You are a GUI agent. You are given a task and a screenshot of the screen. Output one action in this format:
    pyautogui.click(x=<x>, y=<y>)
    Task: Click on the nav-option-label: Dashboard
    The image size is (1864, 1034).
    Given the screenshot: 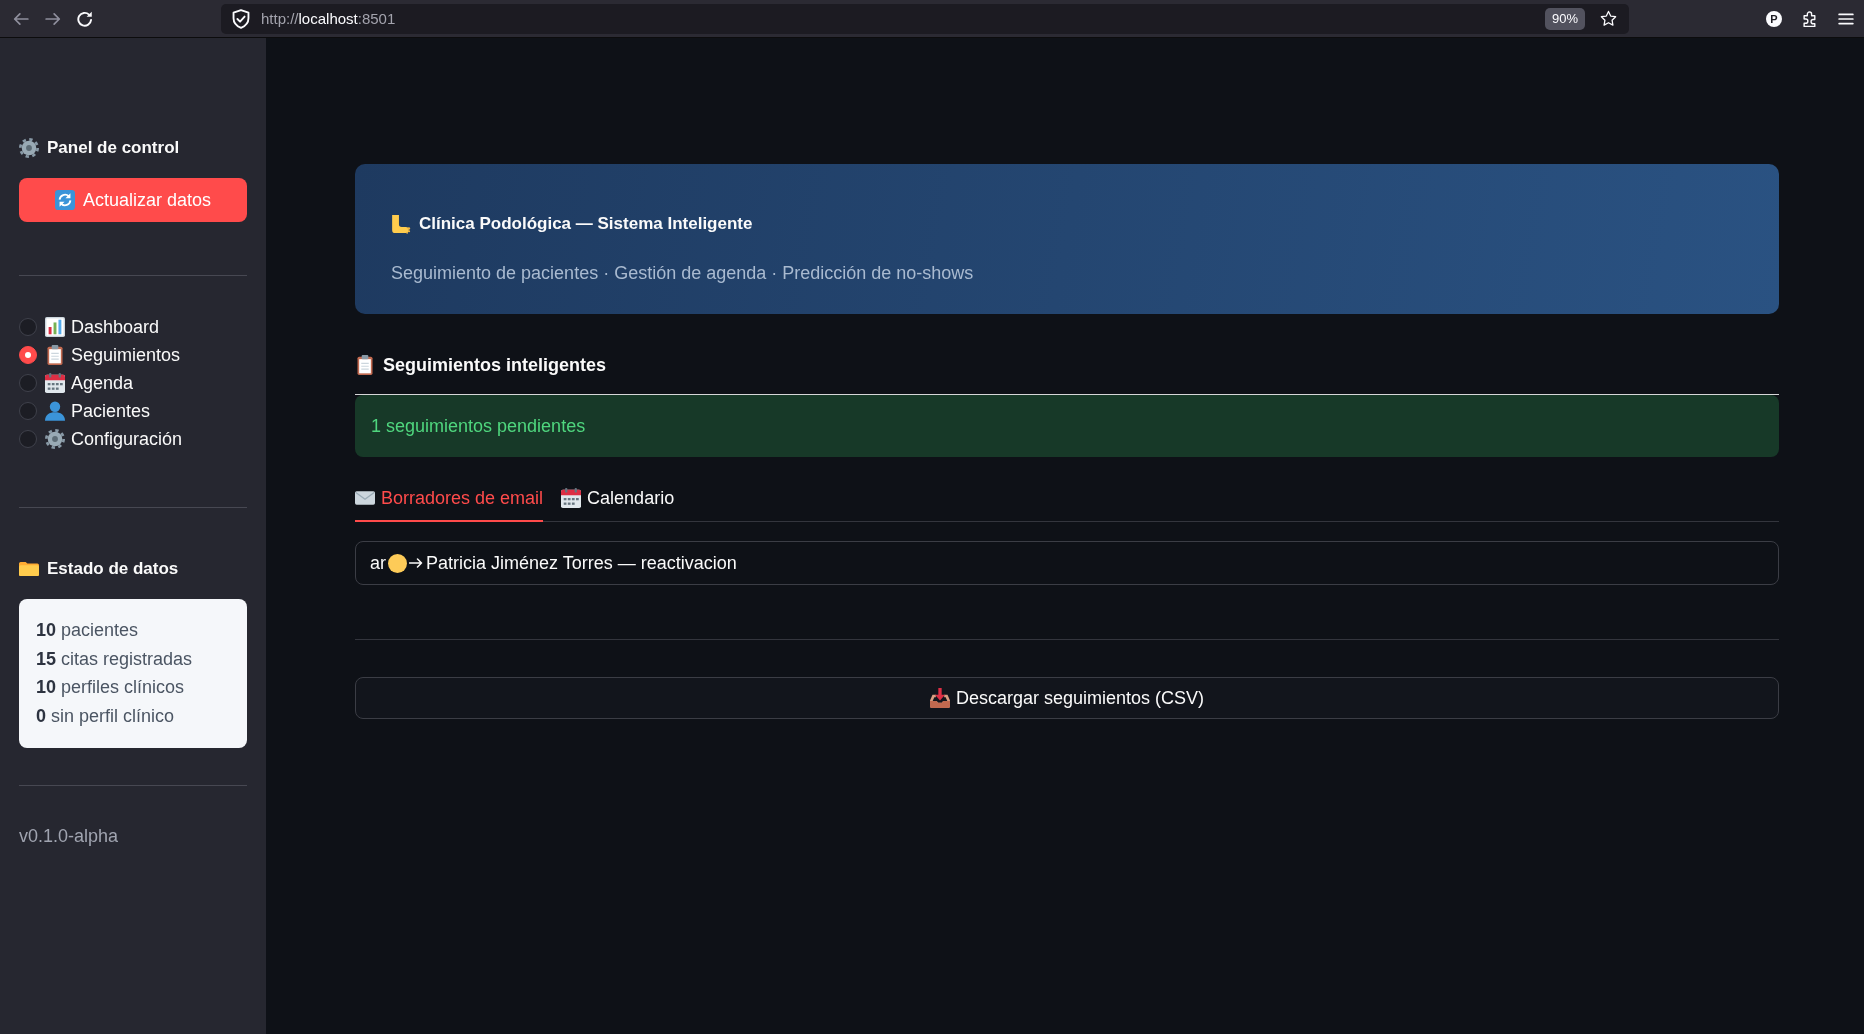 What is the action you would take?
    pyautogui.click(x=115, y=327)
    